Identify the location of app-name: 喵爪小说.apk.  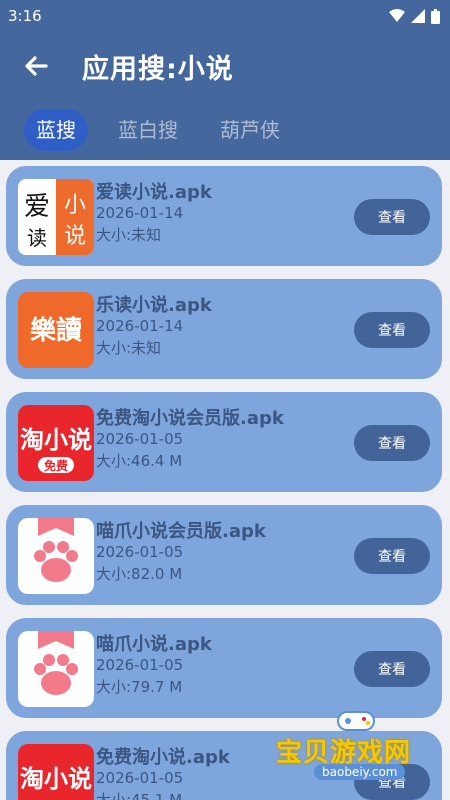
(154, 644).